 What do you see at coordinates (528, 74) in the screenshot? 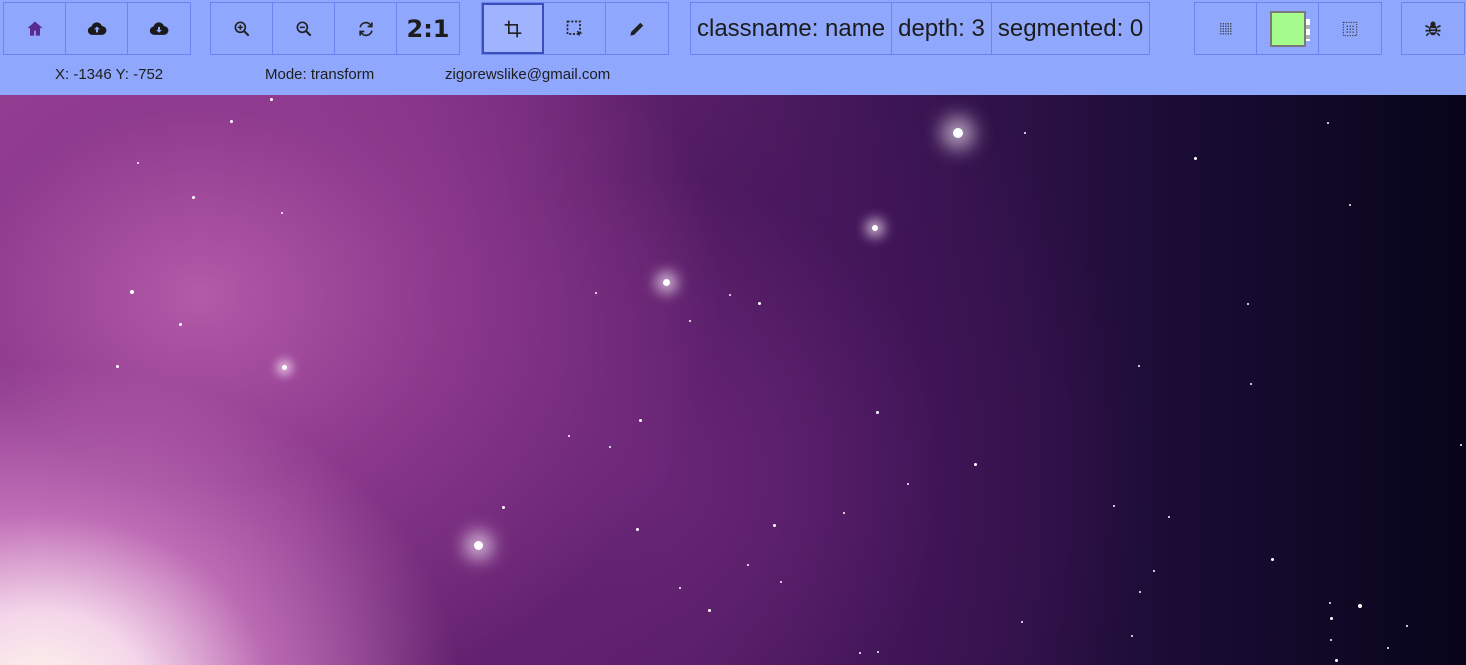
I see `user-email: zigorewslike@gmail.com` at bounding box center [528, 74].